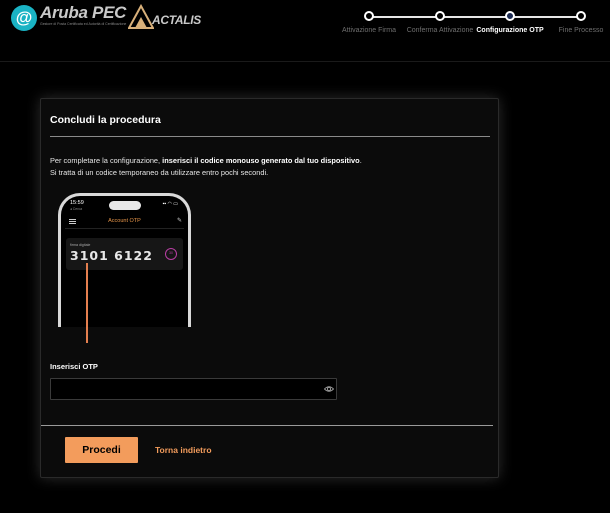 This screenshot has width=610, height=513. I want to click on aruba-at-icon: @, so click(24, 18).